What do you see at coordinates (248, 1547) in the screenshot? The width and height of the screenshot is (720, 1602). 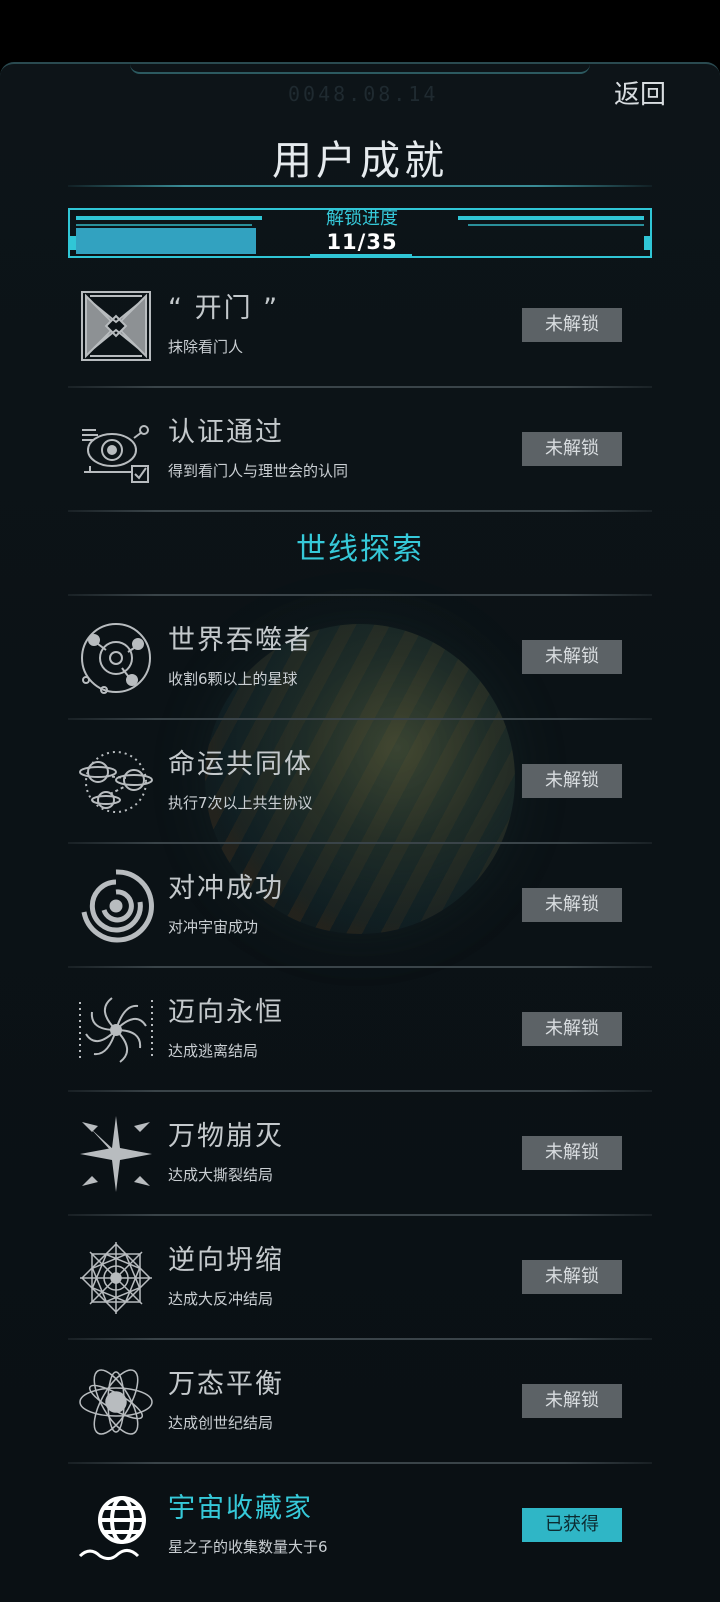 I see `achievement-desc: 星之子的收集数量大于6` at bounding box center [248, 1547].